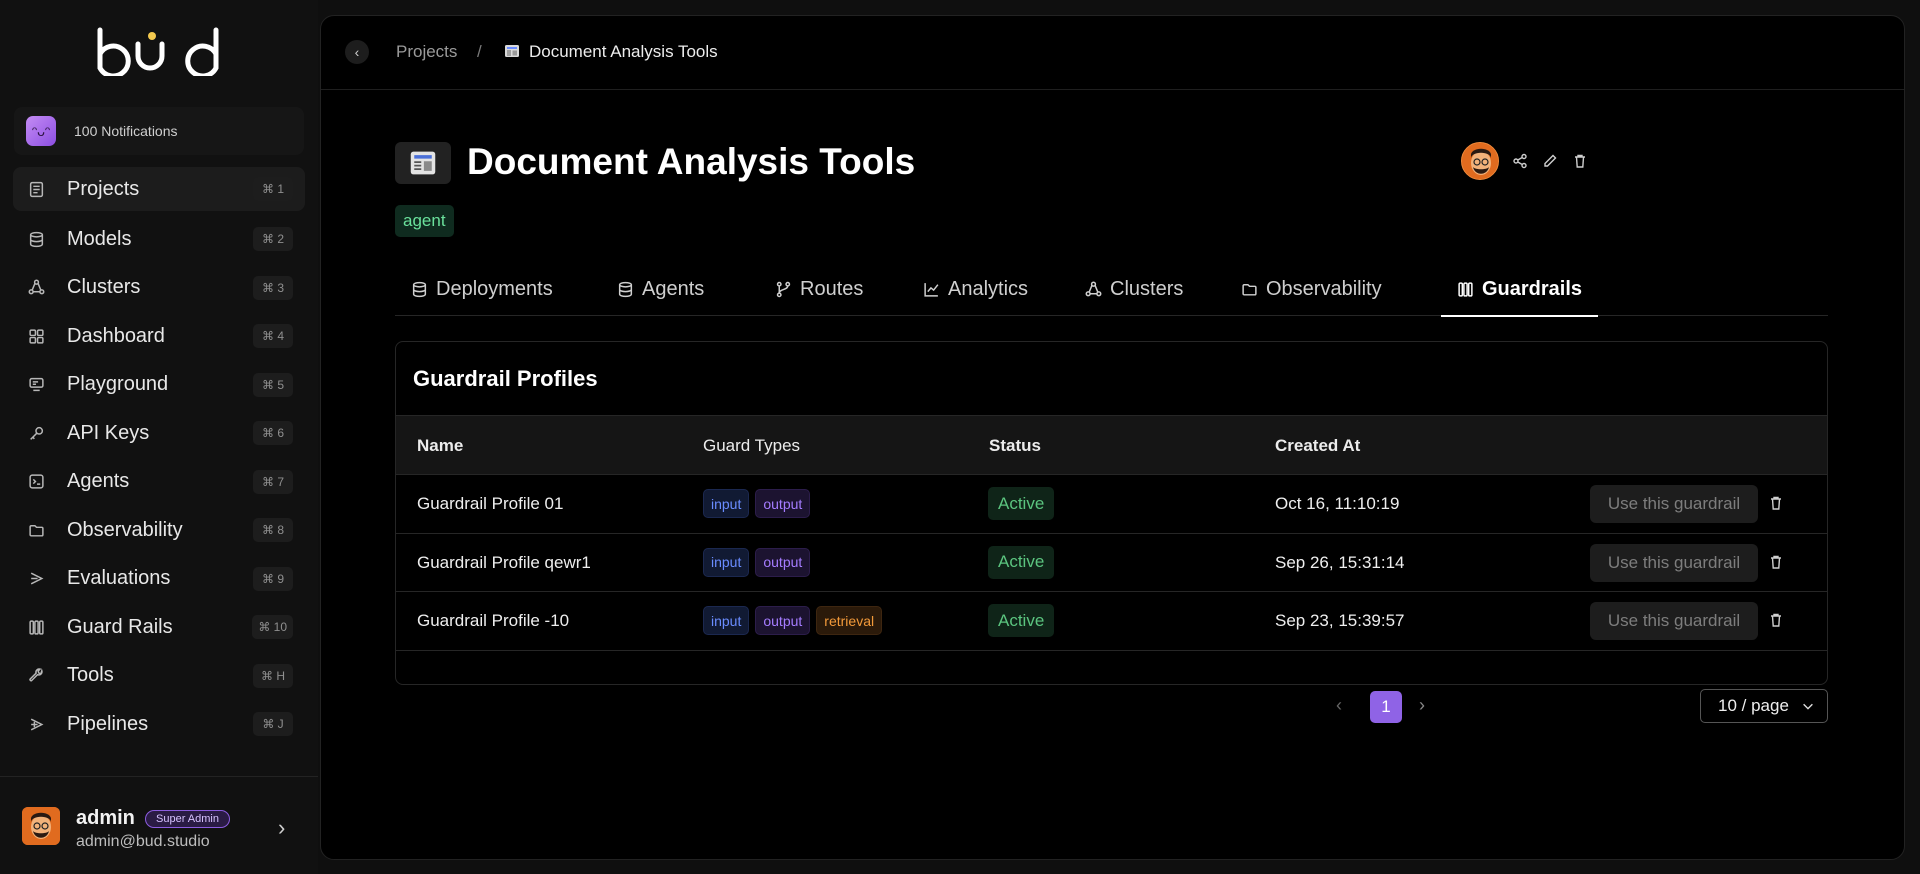 The image size is (1920, 874). Describe the element at coordinates (1021, 620) in the screenshot. I see `status-badge: Active` at that location.